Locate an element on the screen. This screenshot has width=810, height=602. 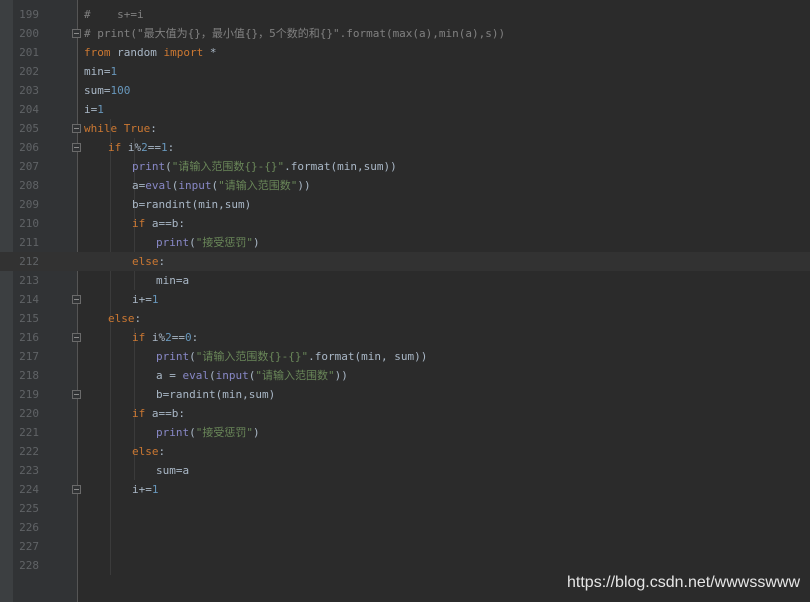
code-line: 227 is located at coordinates (405, 546).